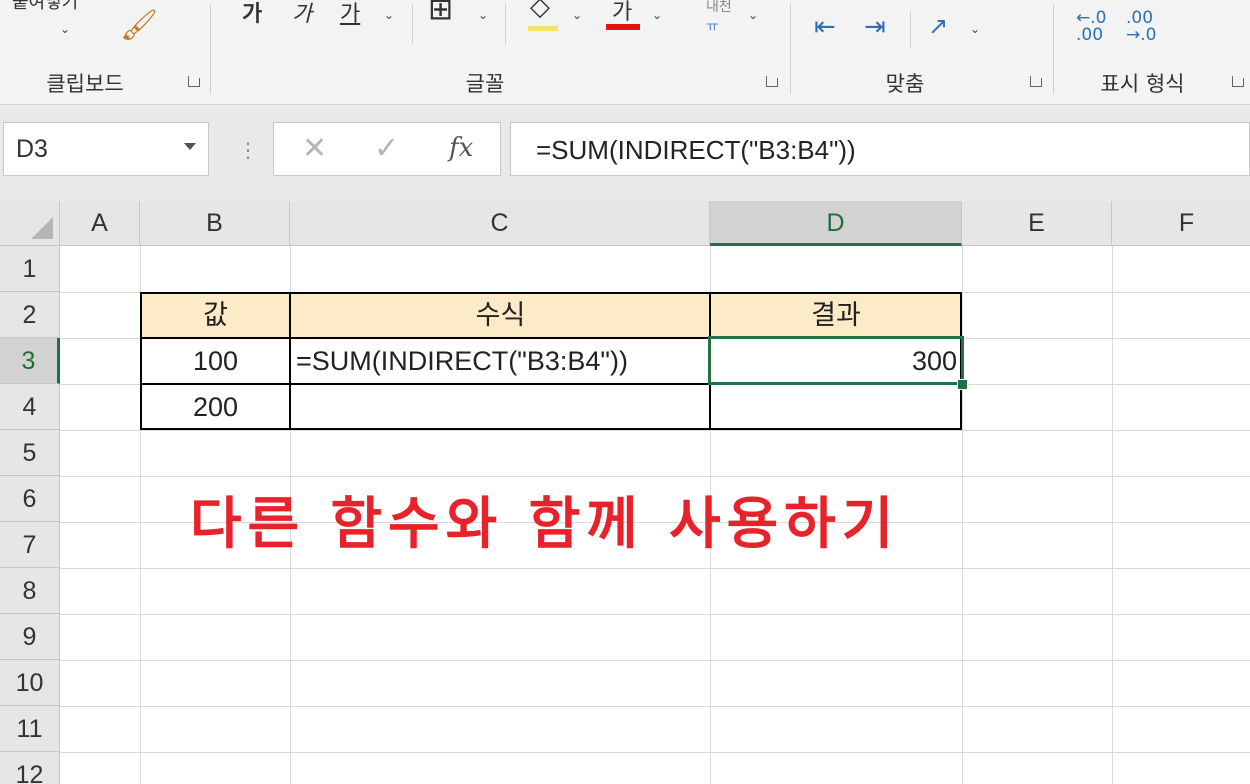  Describe the element at coordinates (314, 148) in the screenshot. I see `cancel-icon: ✕` at that location.